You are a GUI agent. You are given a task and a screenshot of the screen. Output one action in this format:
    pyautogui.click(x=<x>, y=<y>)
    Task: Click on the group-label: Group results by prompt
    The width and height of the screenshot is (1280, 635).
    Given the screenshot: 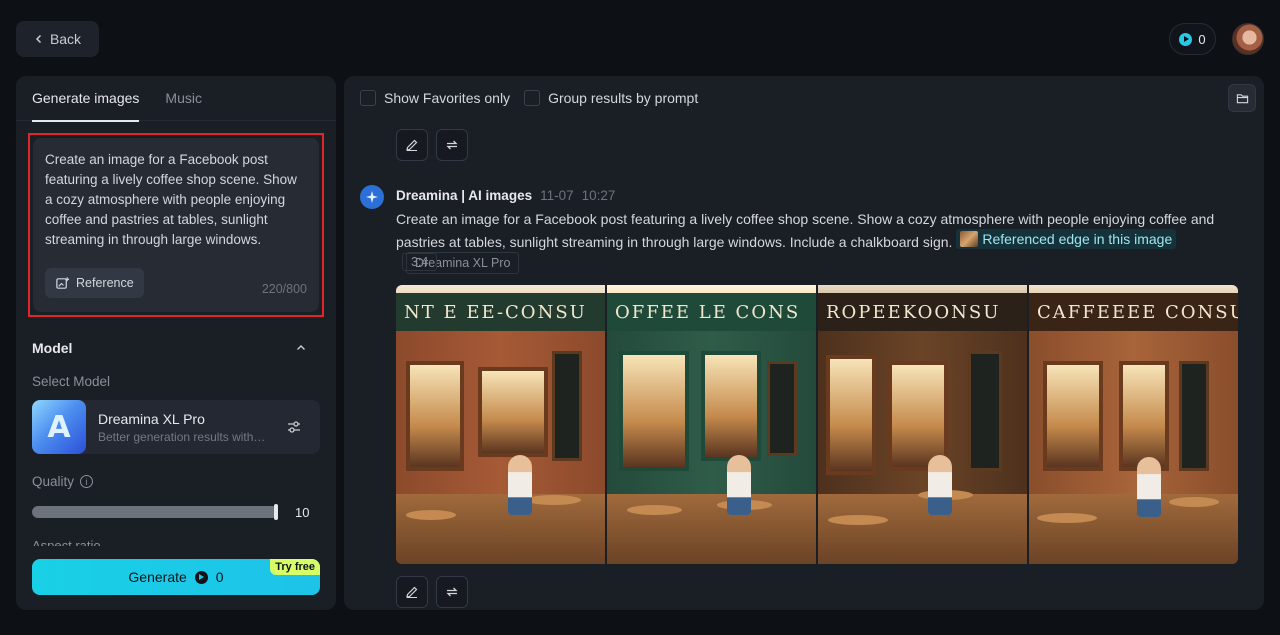 What is the action you would take?
    pyautogui.click(x=623, y=98)
    